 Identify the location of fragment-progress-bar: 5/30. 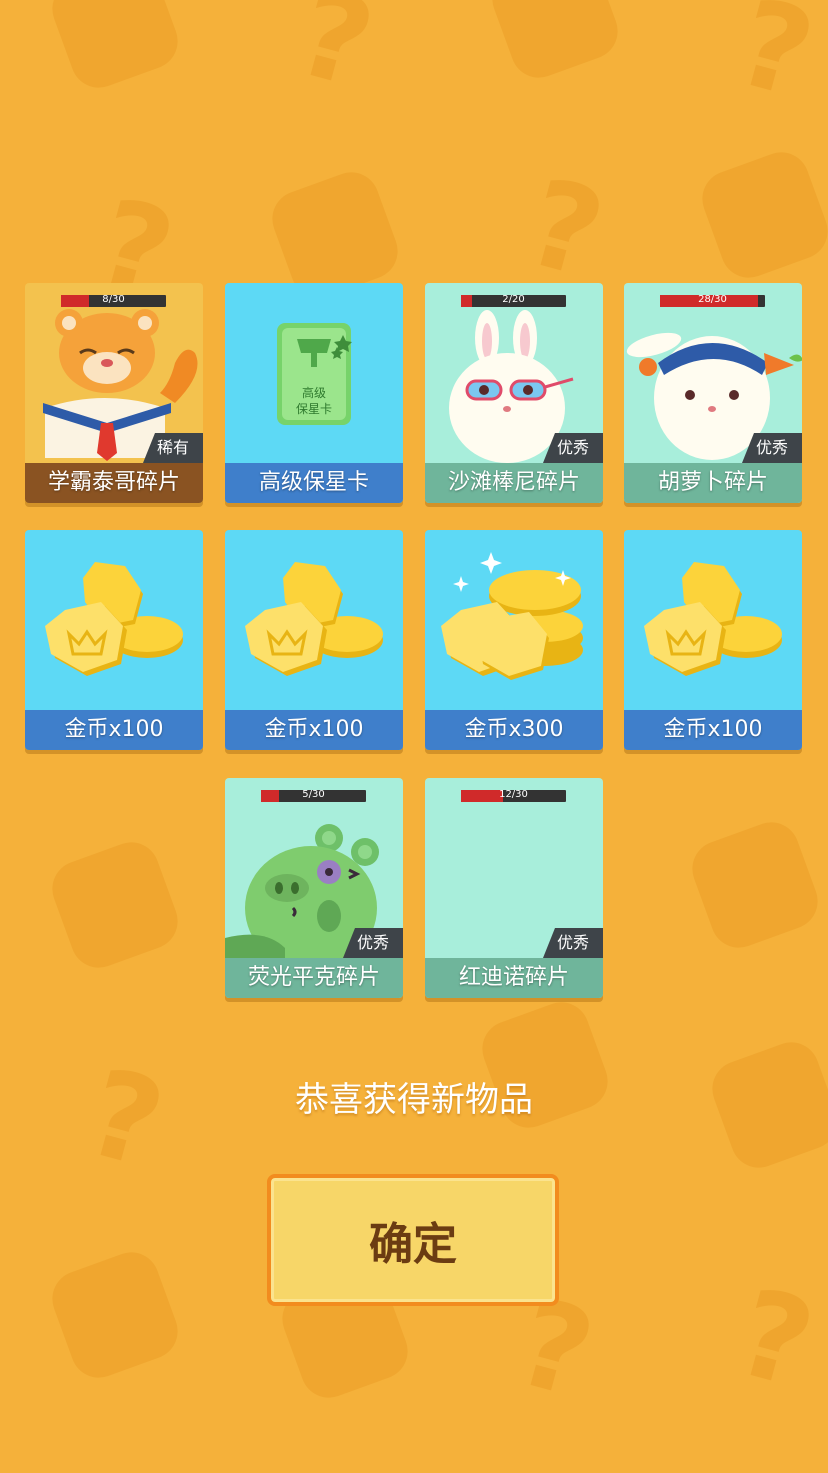
(313, 795).